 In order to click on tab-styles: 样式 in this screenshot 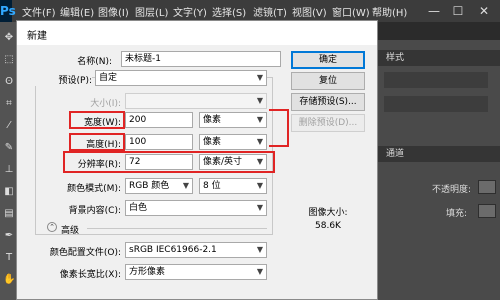, I will do `click(439, 58)`.